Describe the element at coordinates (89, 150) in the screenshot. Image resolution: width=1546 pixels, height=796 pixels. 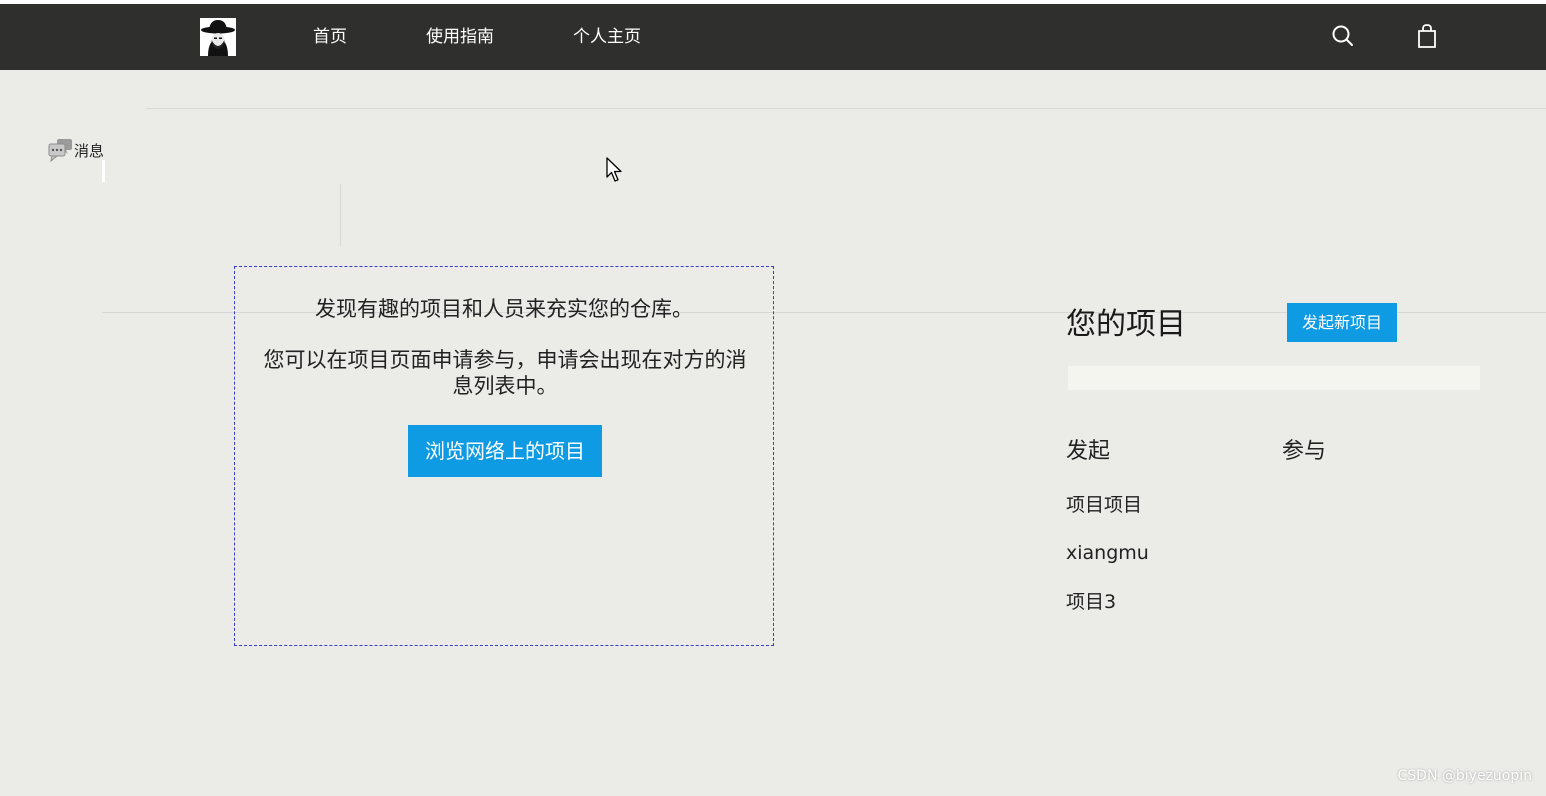
I see `messages-label: 消息` at that location.